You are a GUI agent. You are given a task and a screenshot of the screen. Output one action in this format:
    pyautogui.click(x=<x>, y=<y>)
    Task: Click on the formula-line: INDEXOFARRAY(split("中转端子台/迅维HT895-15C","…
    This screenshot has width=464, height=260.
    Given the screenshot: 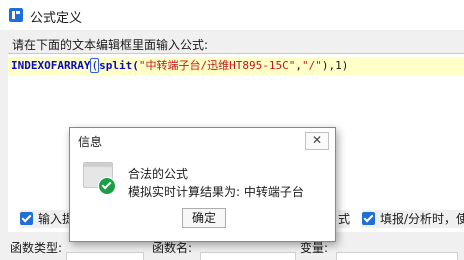 What is the action you would take?
    pyautogui.click(x=236, y=66)
    